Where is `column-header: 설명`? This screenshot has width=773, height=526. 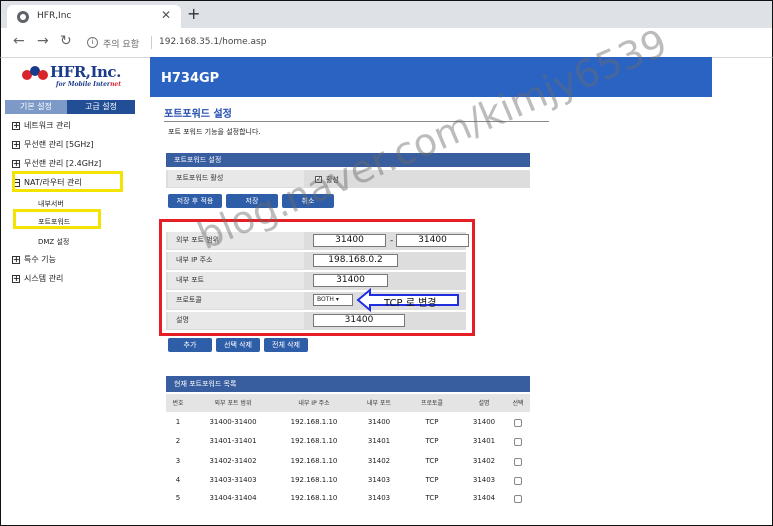
column-header: 설명 is located at coordinates (484, 403).